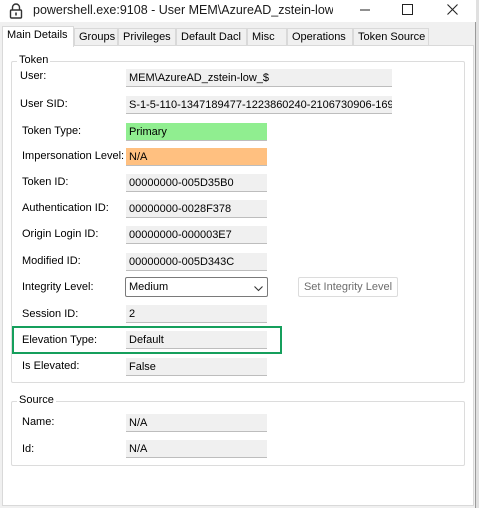 This screenshot has width=479, height=508. Describe the element at coordinates (391, 37) in the screenshot. I see `tab-token-source: Token Source` at that location.